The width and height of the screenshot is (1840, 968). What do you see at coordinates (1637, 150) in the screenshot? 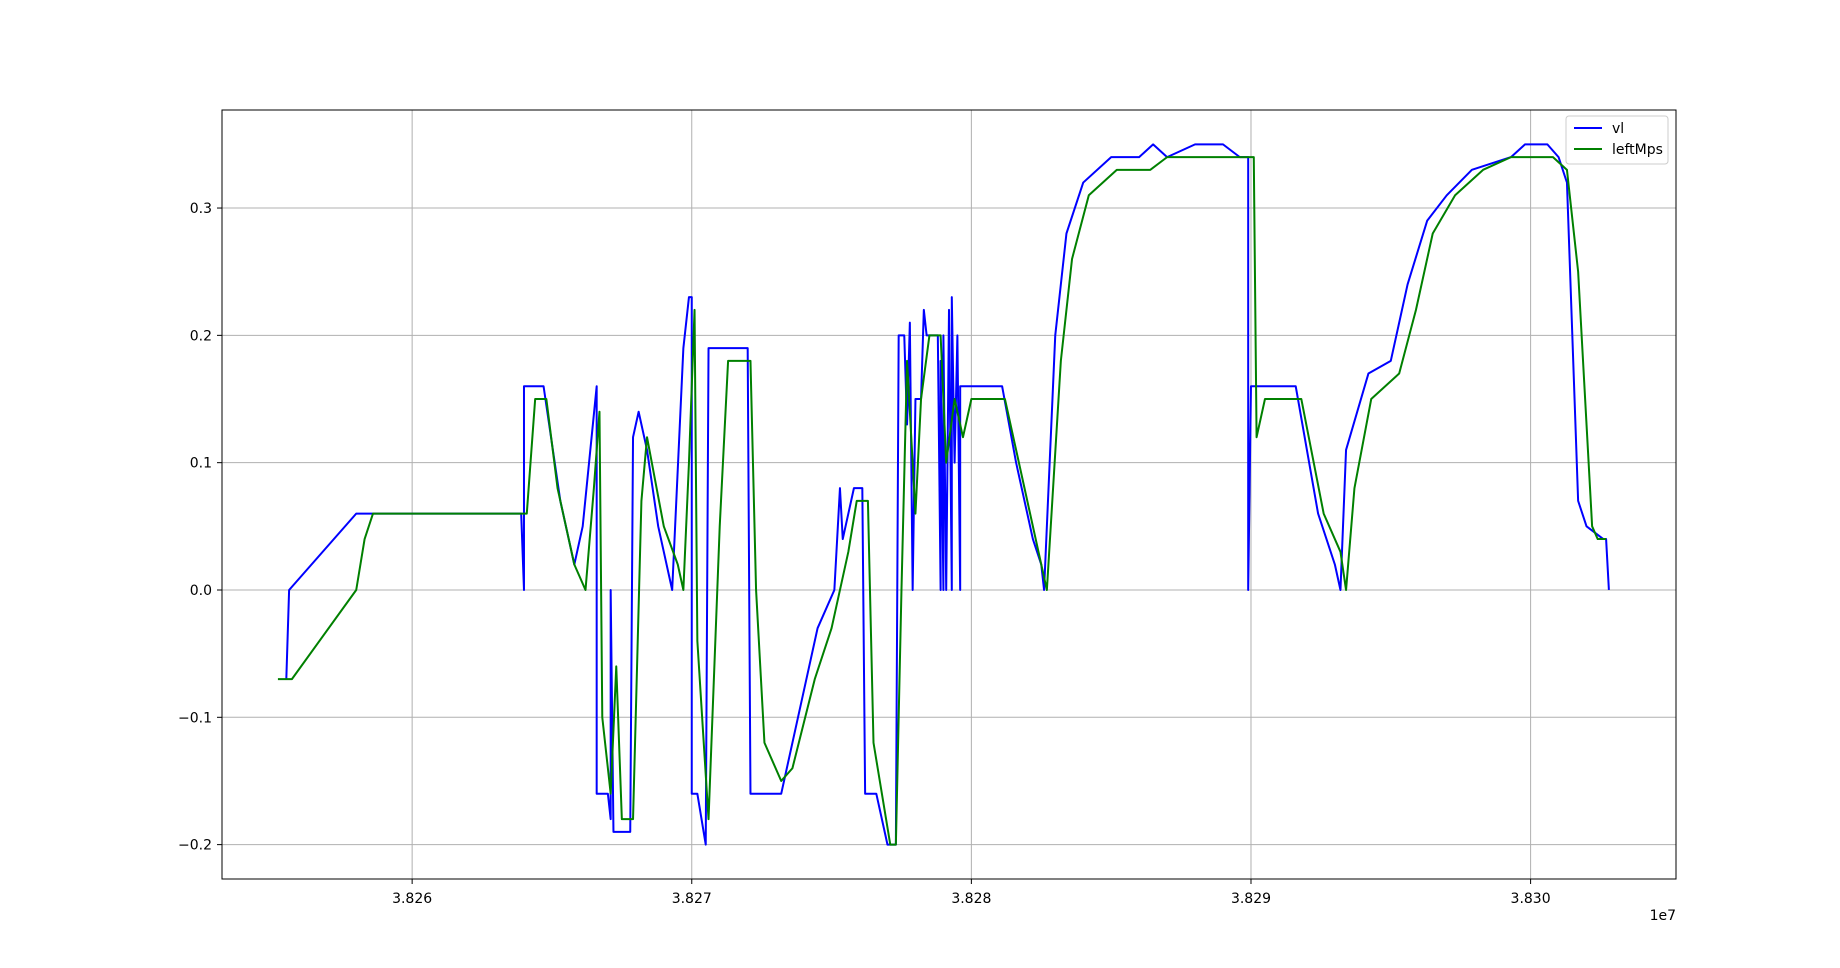
I see `legend-label-leftmps: leftMps` at bounding box center [1637, 150].